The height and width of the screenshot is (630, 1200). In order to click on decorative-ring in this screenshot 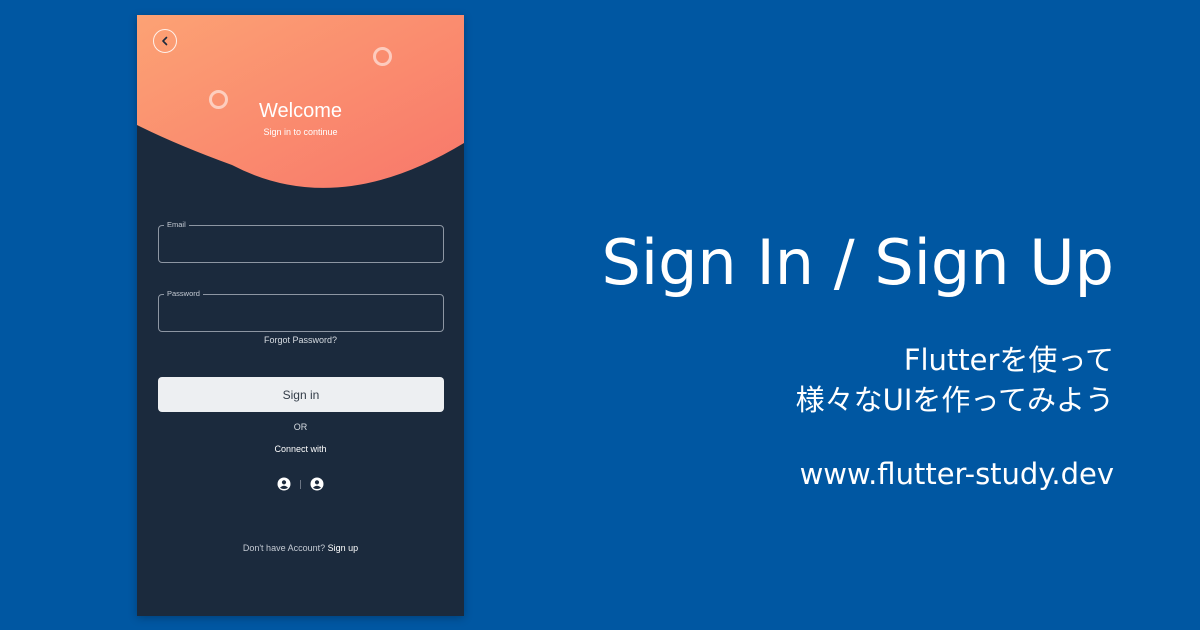, I will do `click(382, 56)`.